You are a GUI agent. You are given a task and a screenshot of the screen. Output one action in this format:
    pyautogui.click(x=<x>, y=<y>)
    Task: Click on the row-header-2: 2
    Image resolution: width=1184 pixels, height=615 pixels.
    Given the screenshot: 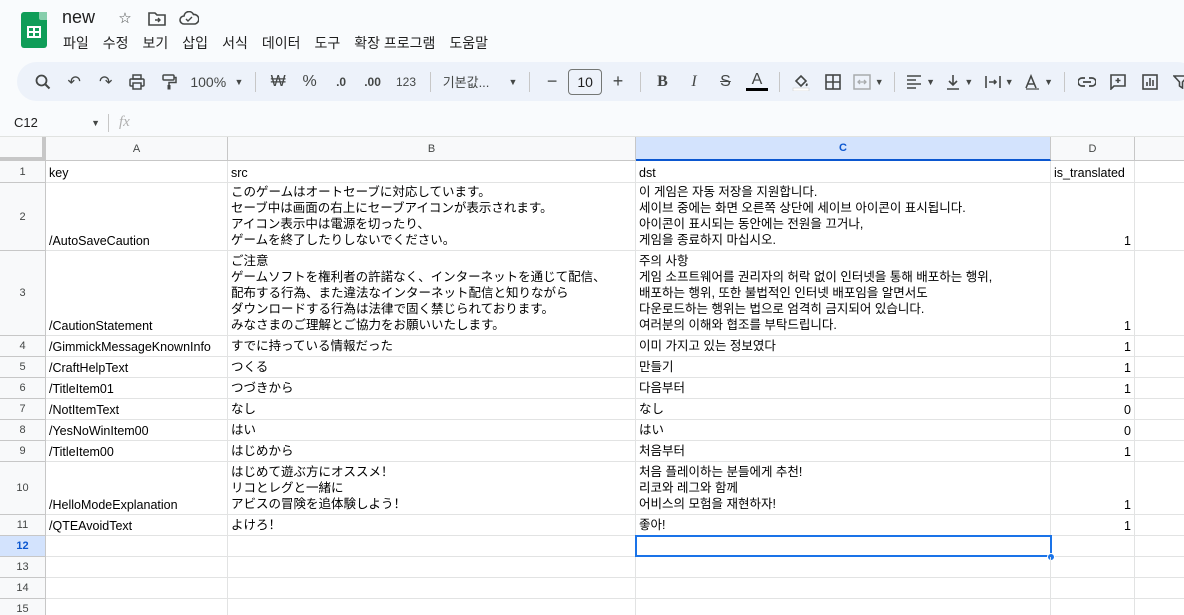 What is the action you would take?
    pyautogui.click(x=23, y=217)
    